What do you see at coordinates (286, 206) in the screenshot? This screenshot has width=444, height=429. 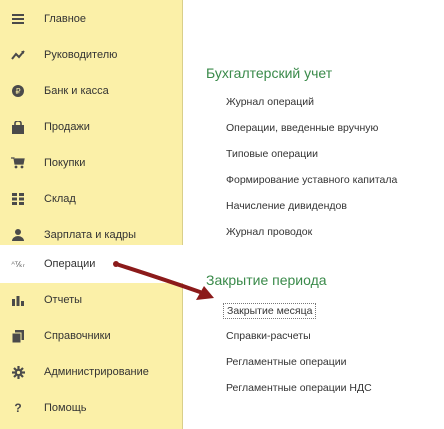 I see `link-dividends: Начисление дивидендов` at bounding box center [286, 206].